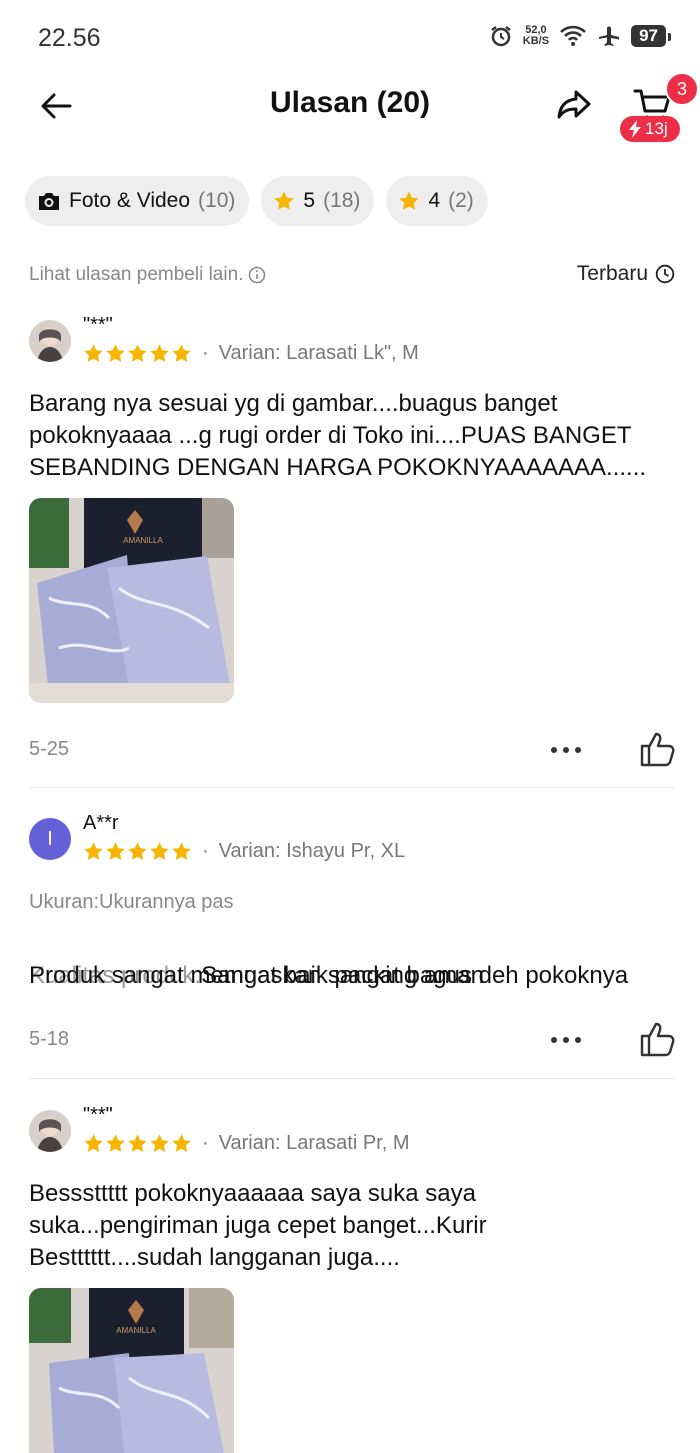 This screenshot has height=1453, width=700. What do you see at coordinates (609, 36) in the screenshot?
I see `airplane-icon` at bounding box center [609, 36].